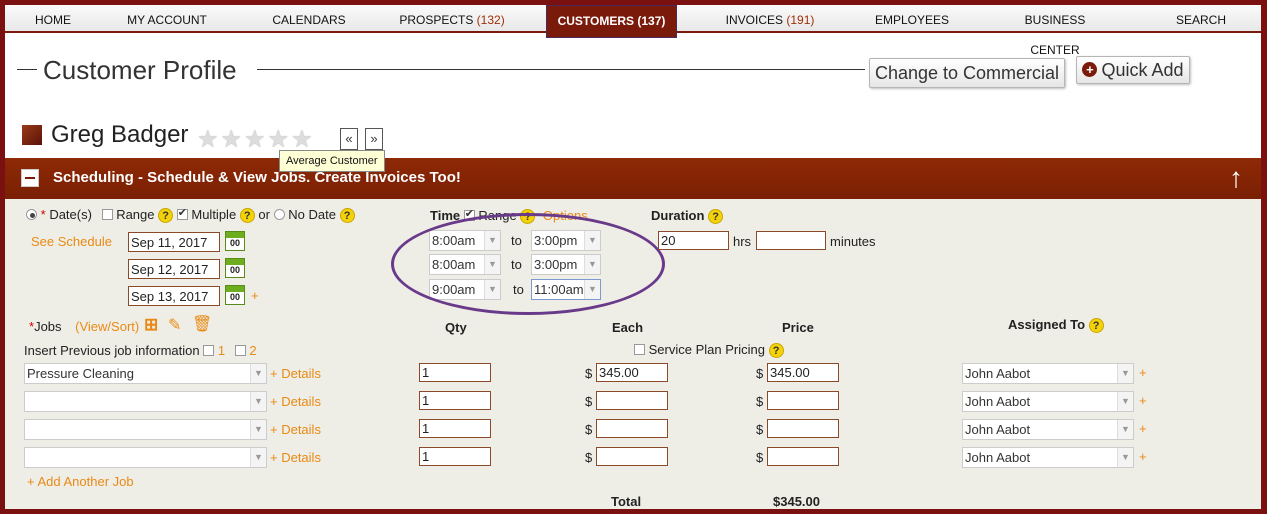  Describe the element at coordinates (31, 214) in the screenshot. I see `dates-radio` at that location.